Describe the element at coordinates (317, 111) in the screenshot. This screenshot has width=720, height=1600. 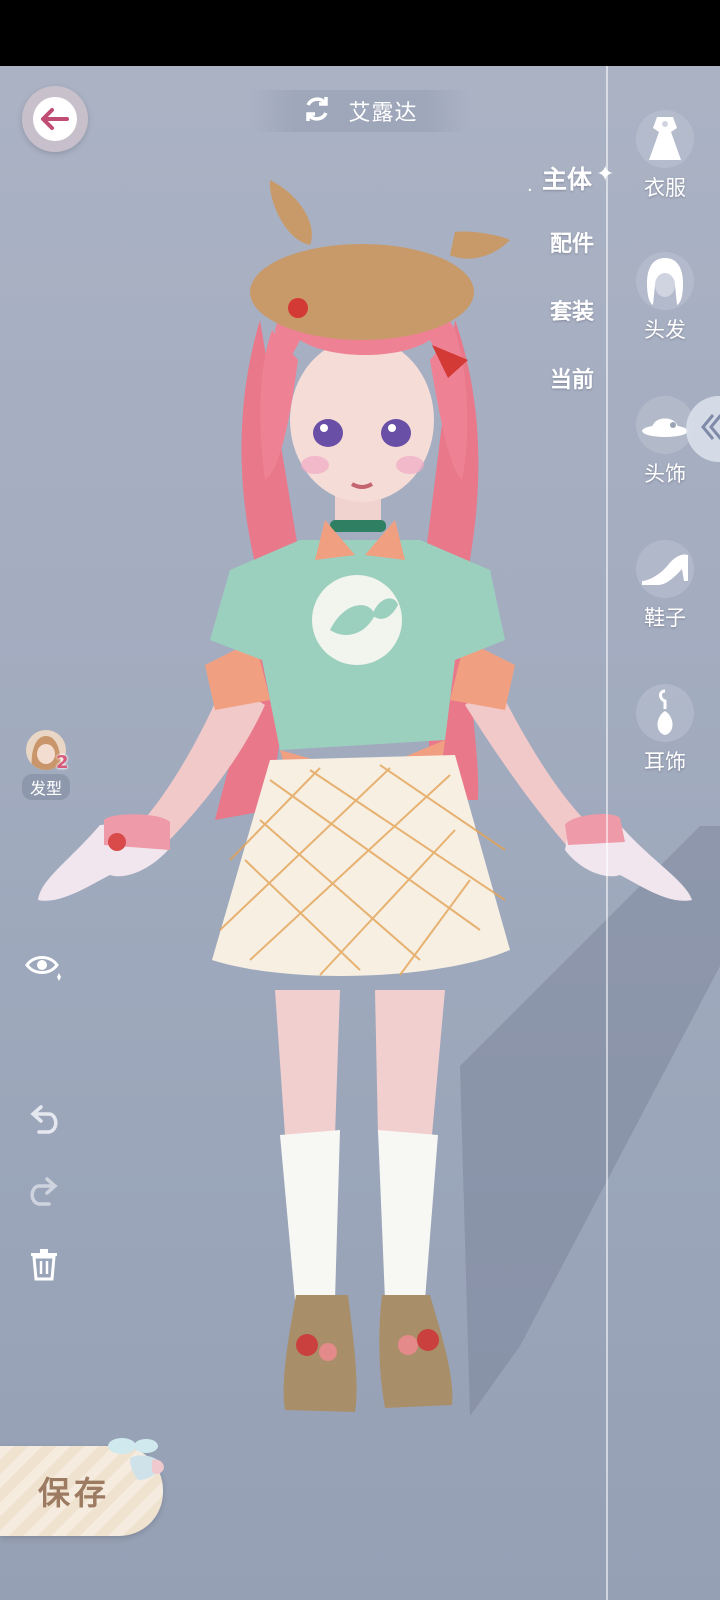
I see `refresh-icon` at that location.